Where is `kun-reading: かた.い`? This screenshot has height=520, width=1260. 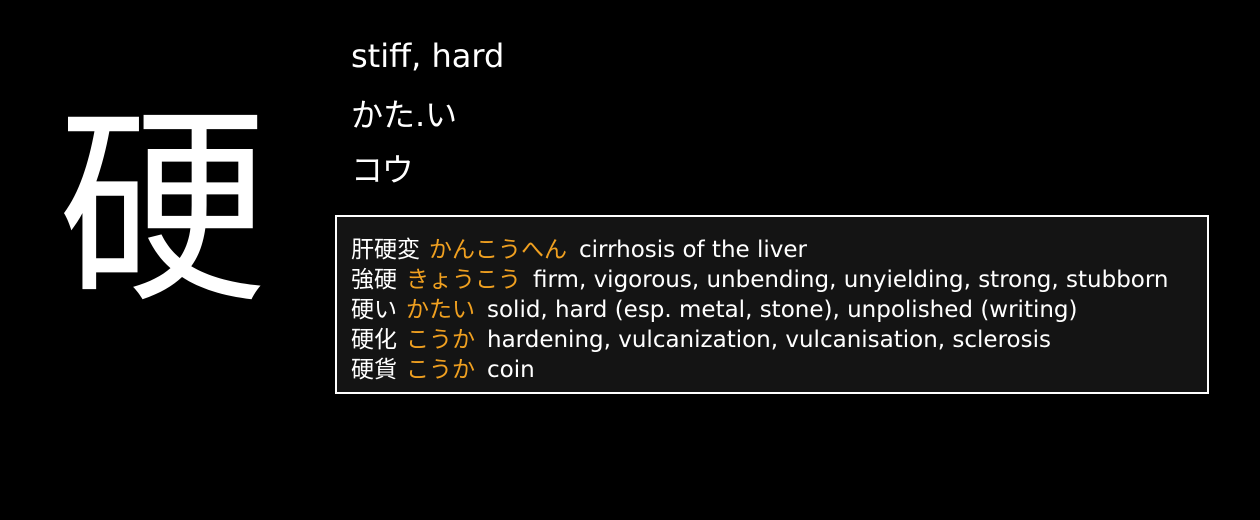
kun-reading: かた.い is located at coordinates (404, 115).